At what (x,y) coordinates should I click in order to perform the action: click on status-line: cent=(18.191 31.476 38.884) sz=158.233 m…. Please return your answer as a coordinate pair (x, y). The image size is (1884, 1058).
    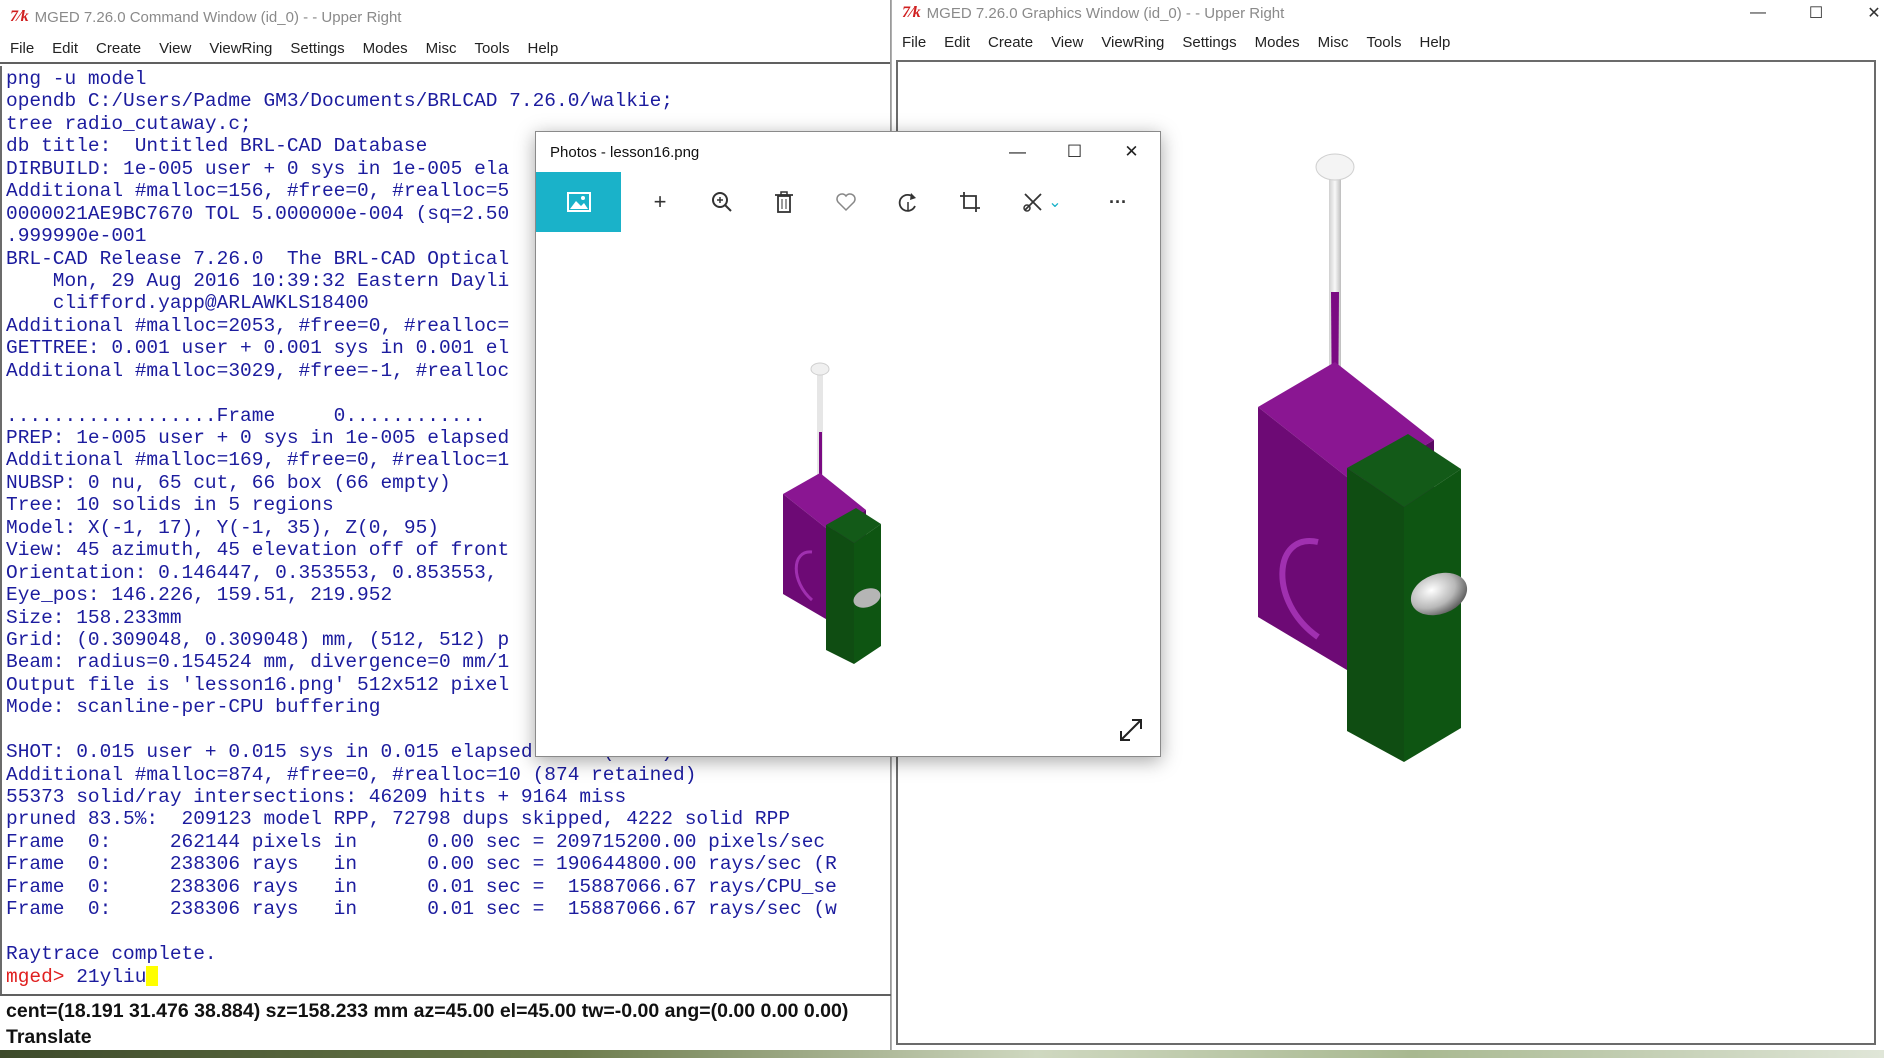
    Looking at the image, I should click on (445, 1010).